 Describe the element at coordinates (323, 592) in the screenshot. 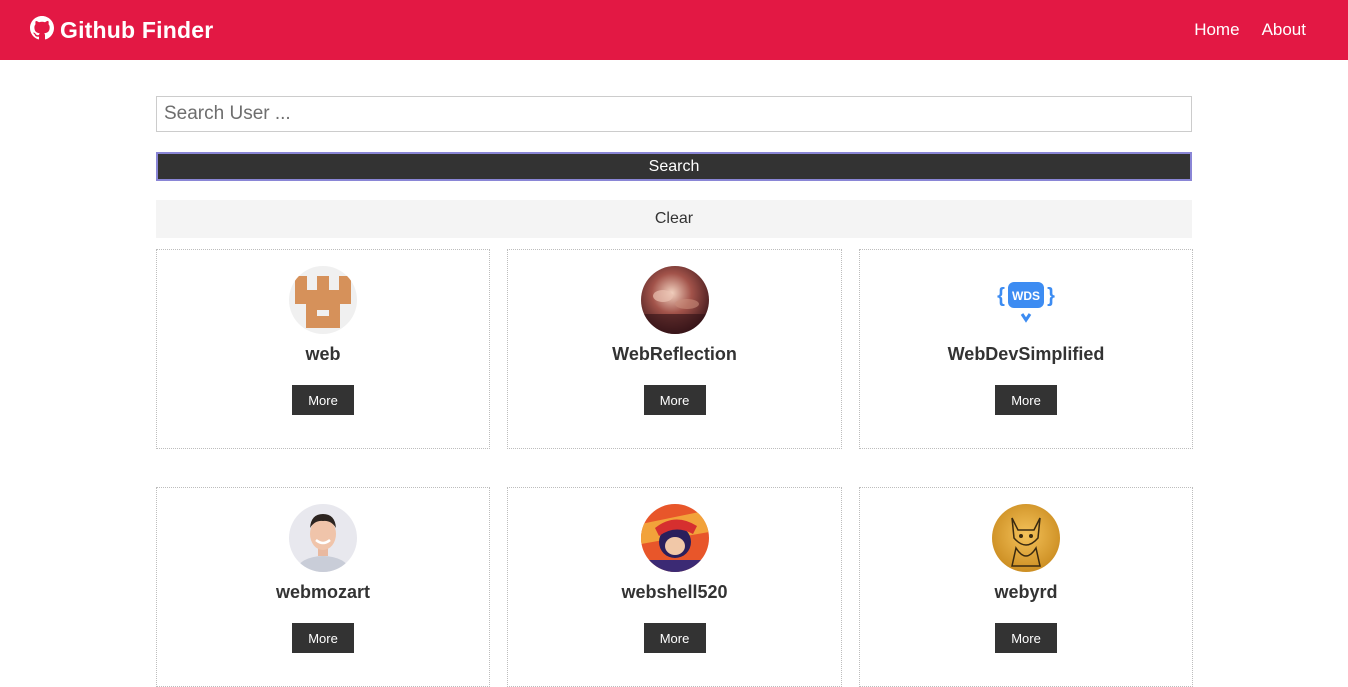

I see `user-login: webmozart` at that location.